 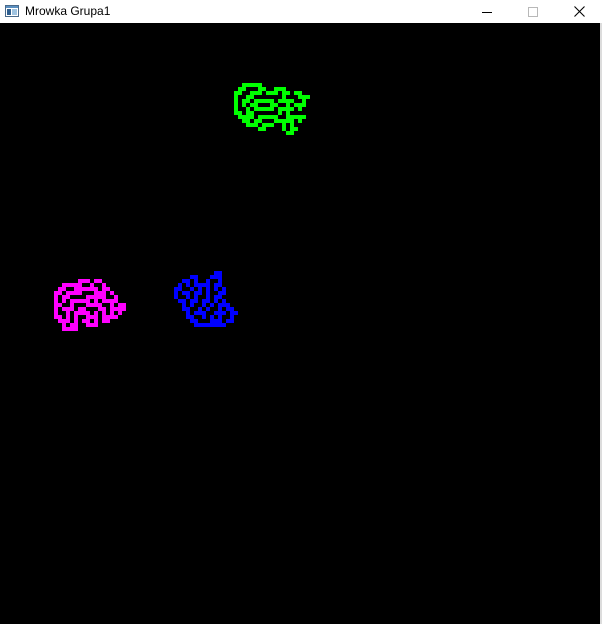 I want to click on minimize-button, so click(x=487, y=11).